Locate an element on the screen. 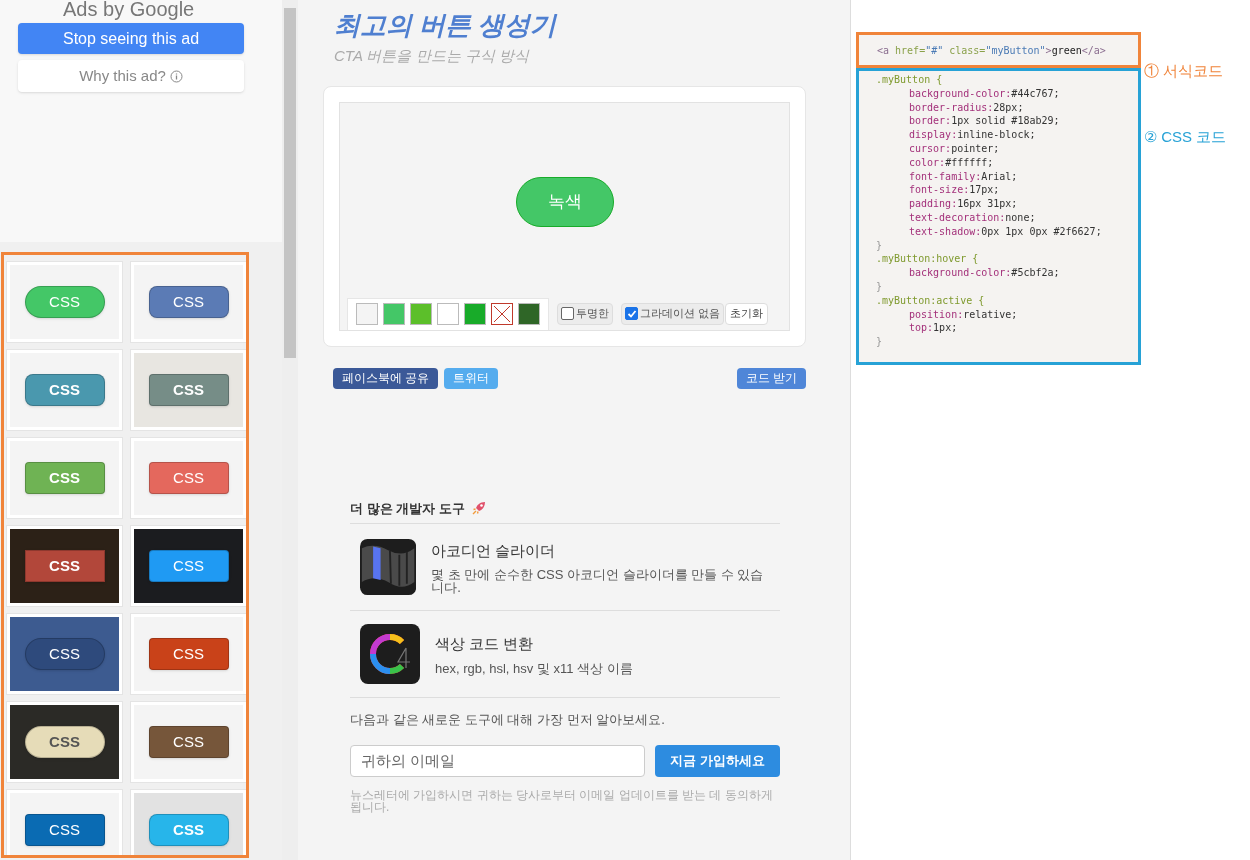 Image resolution: width=1250 pixels, height=860 pixels. option-checkbox: 그라데이션 없음 is located at coordinates (673, 313).